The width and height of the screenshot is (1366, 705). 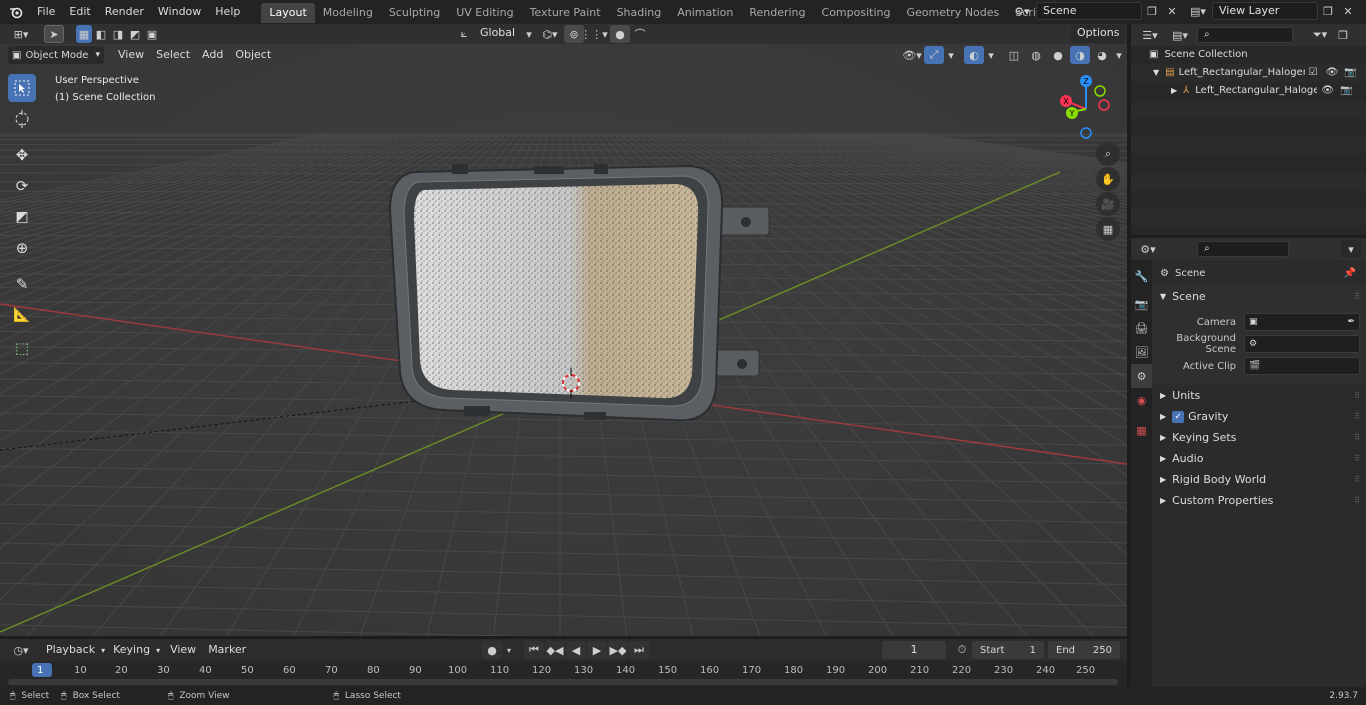 What do you see at coordinates (1141, 400) in the screenshot?
I see `tab-world: ◉` at bounding box center [1141, 400].